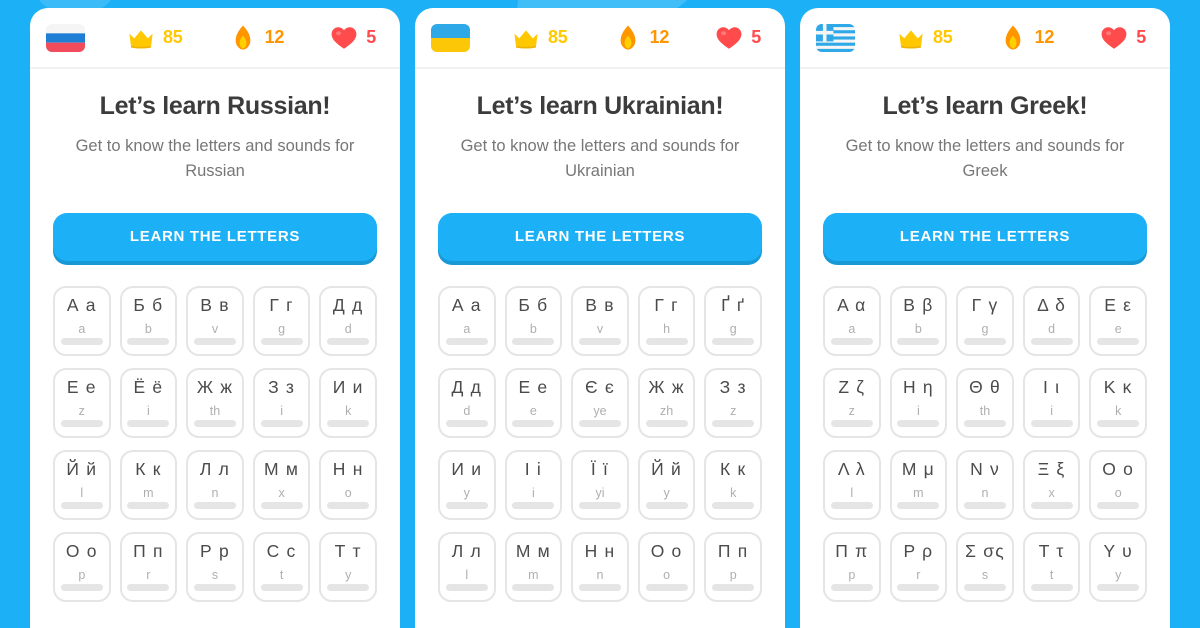  Describe the element at coordinates (215, 402) in the screenshot. I see `letter-tile: Ж ж th` at that location.